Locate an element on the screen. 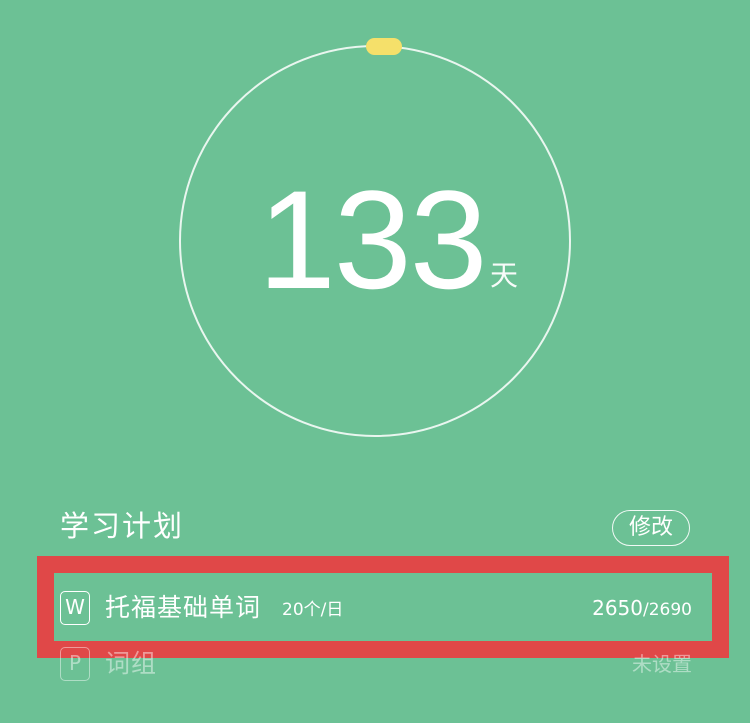 The height and width of the screenshot is (723, 750). plan-item-name: 词组 is located at coordinates (131, 663).